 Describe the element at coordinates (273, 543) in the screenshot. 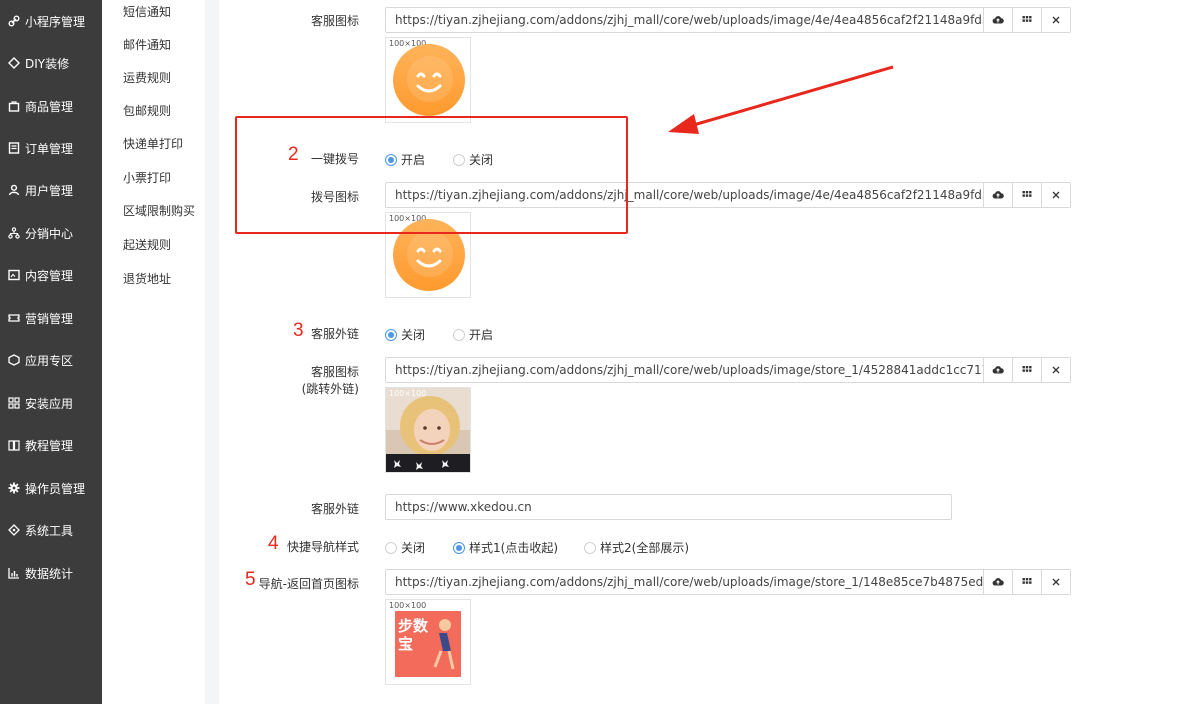

I see `annotation-number-4: 4` at that location.